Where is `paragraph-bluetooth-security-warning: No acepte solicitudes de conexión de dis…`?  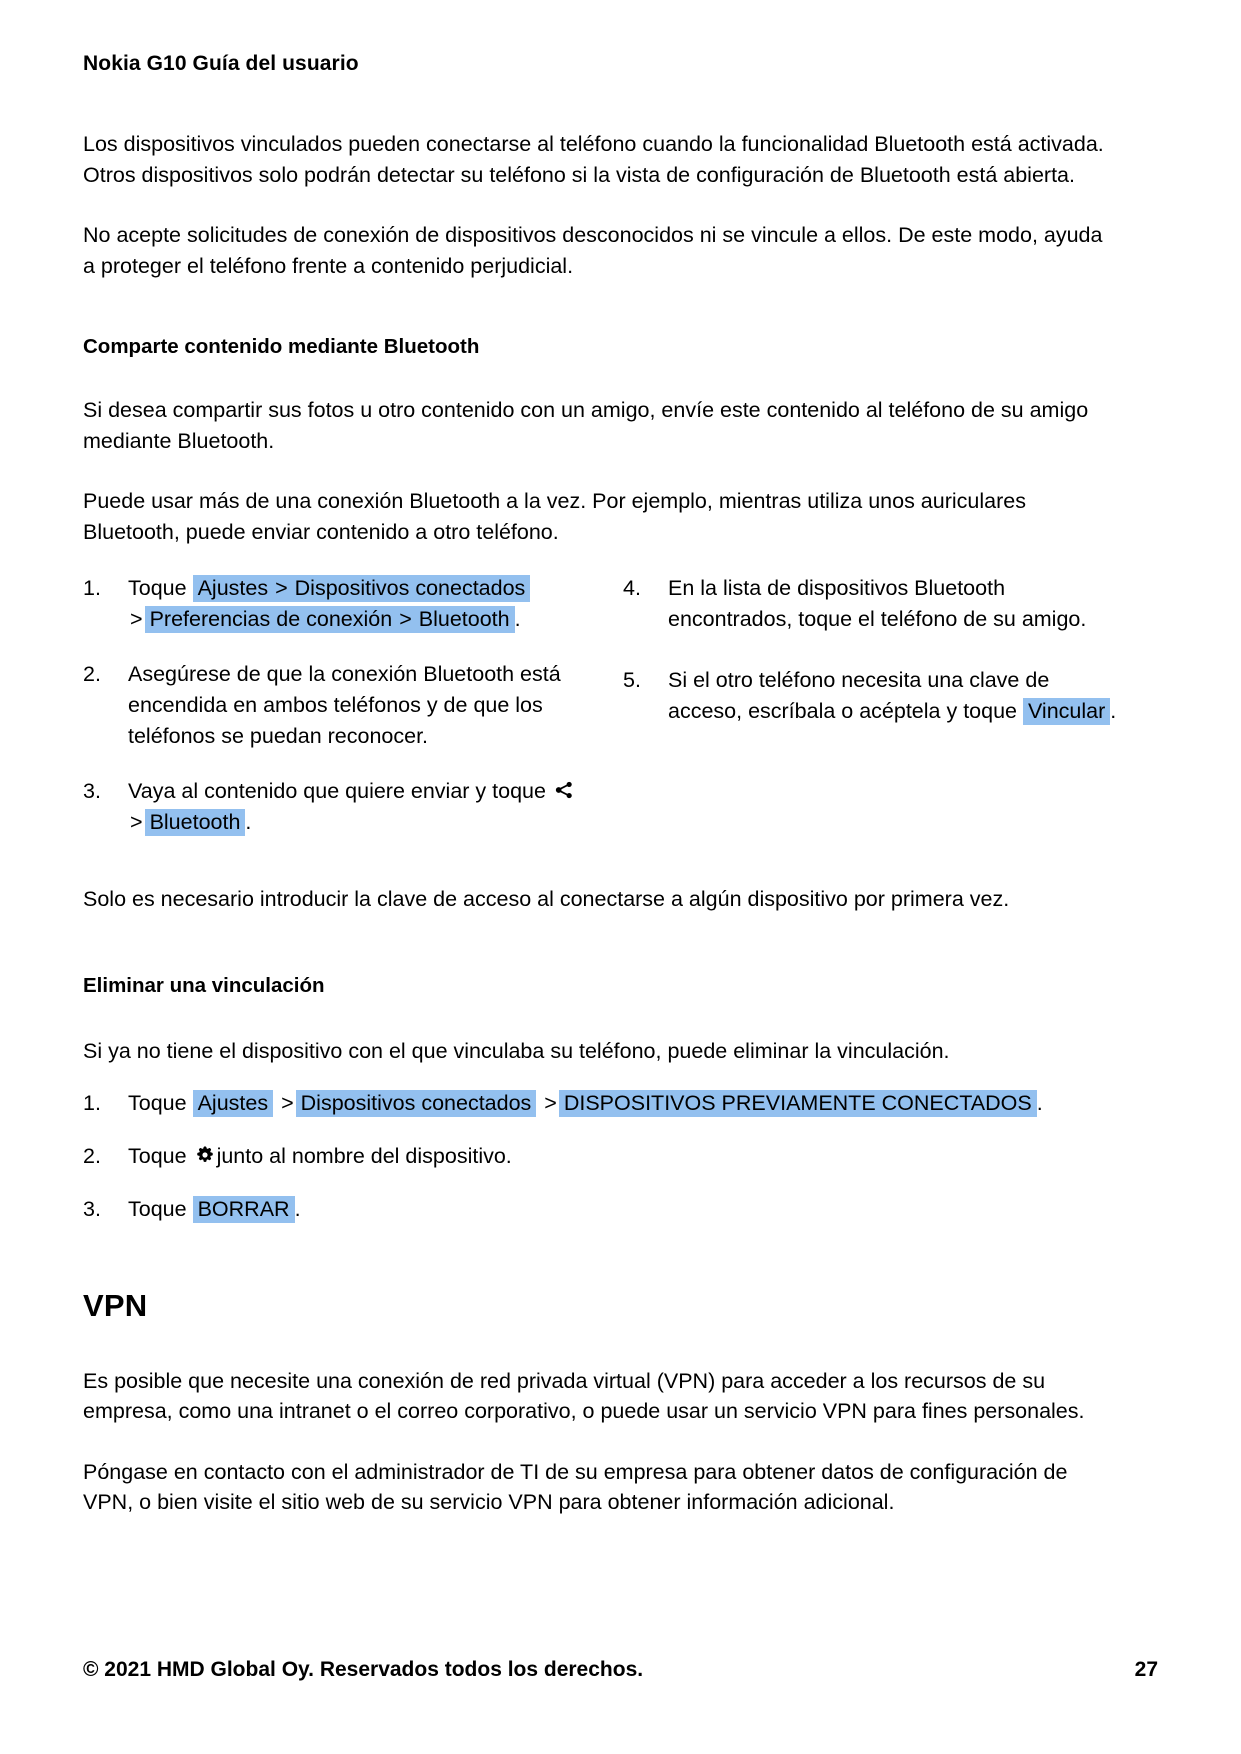 paragraph-bluetooth-security-warning: No acepte solicitudes de conexión de dis… is located at coordinates (593, 250).